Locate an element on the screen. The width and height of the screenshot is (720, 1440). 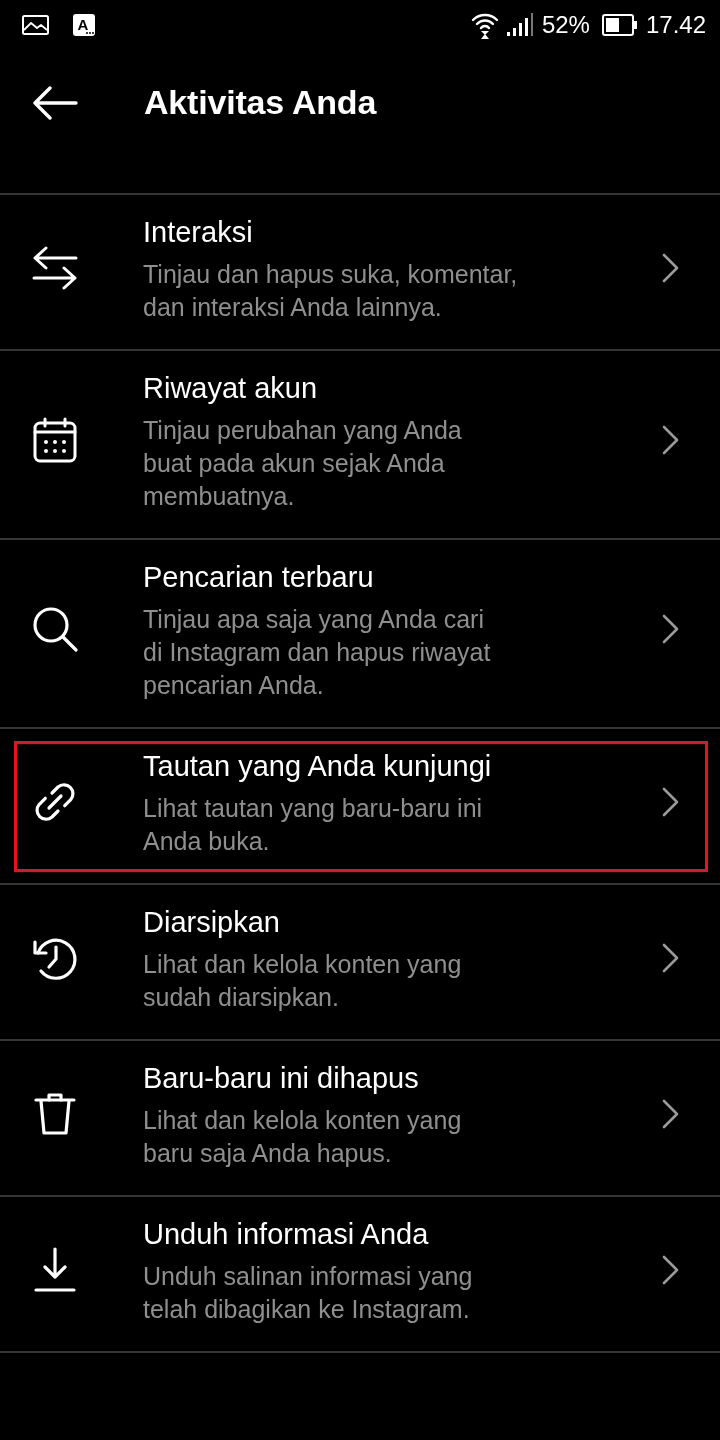
gallery-icon is located at coordinates (35, 25).